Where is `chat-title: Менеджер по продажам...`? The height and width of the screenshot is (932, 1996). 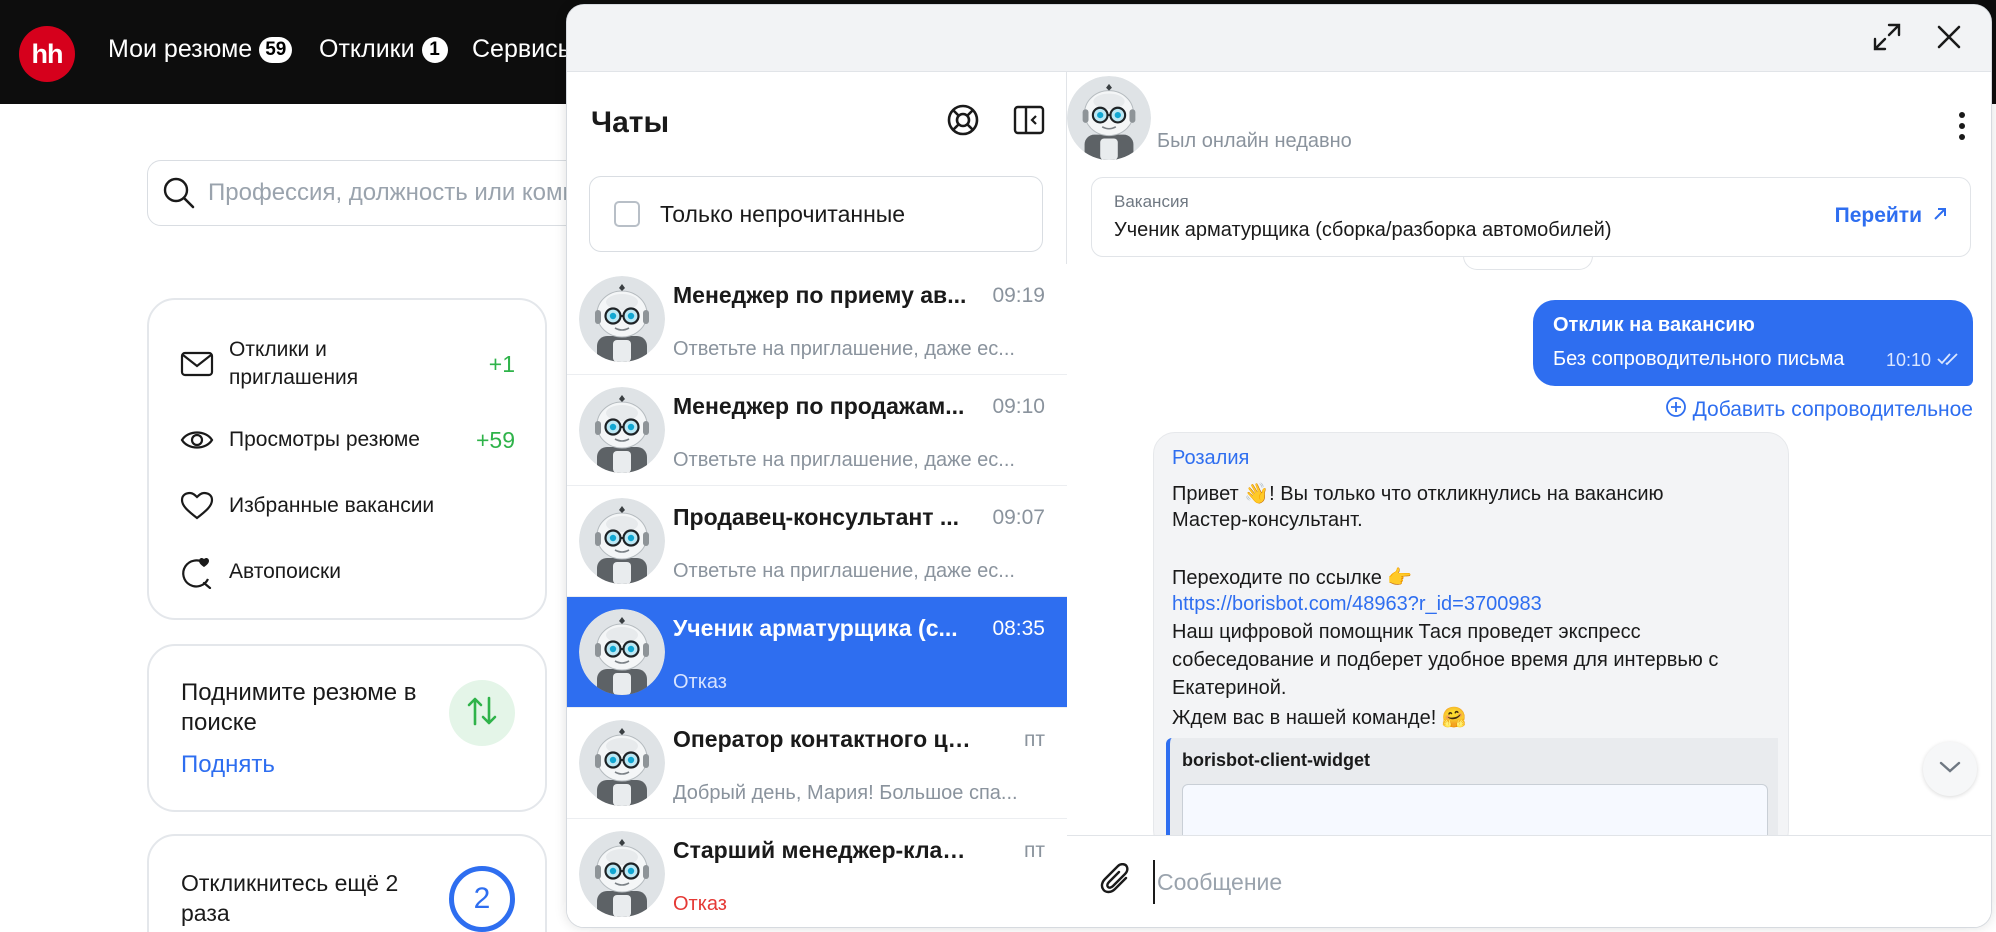
chat-title: Менеджер по продажам... is located at coordinates (819, 406).